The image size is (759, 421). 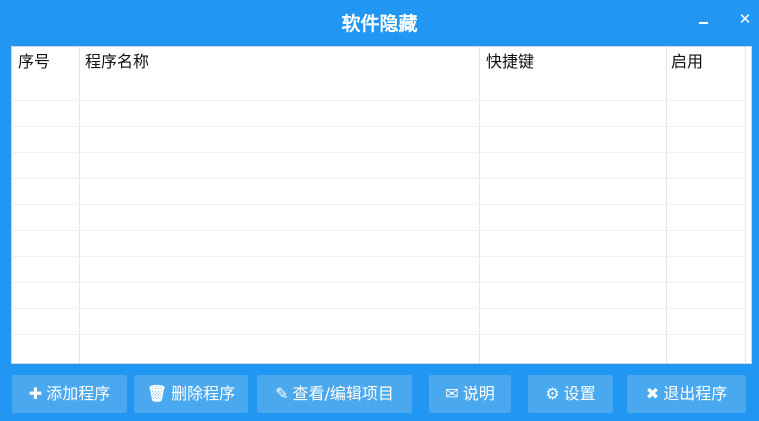 I want to click on close-icon: ✕, so click(x=745, y=19).